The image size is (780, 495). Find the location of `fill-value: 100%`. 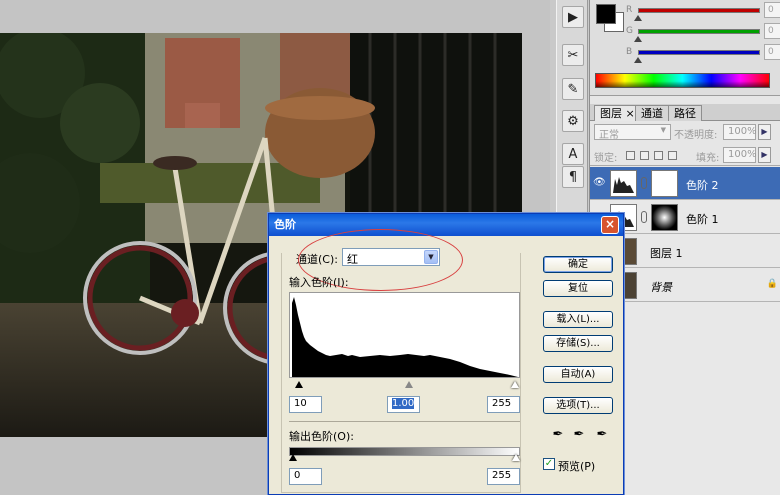

fill-value: 100% is located at coordinates (742, 154).